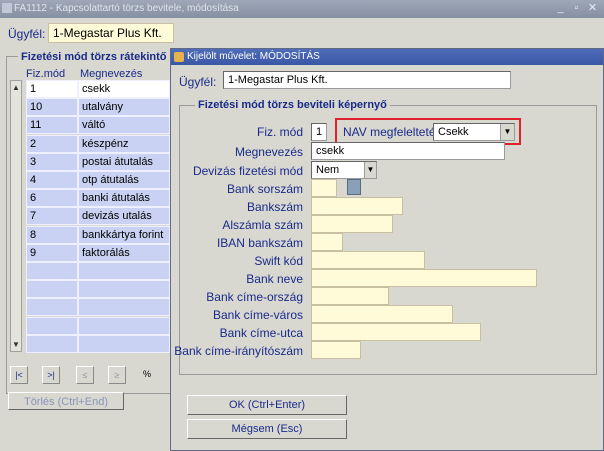 The height and width of the screenshot is (451, 604). What do you see at coordinates (52, 180) in the screenshot?
I see `table-cell-code: 4` at bounding box center [52, 180].